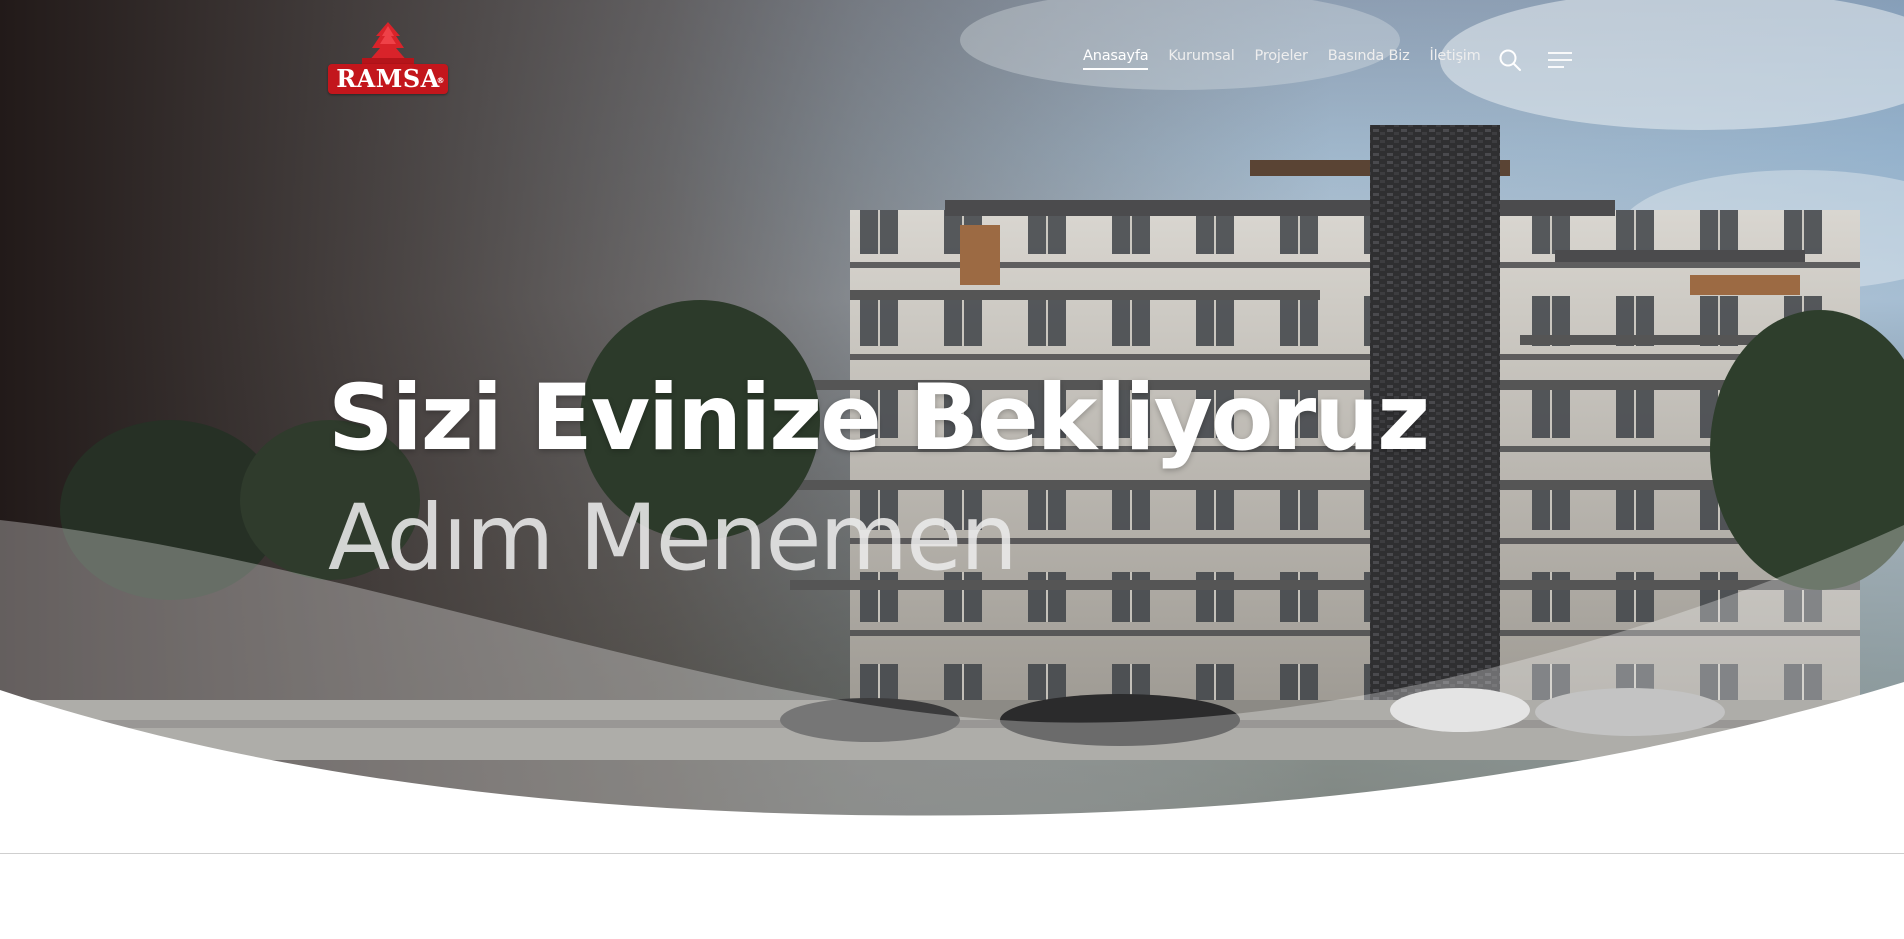 The width and height of the screenshot is (1904, 939). What do you see at coordinates (879, 418) in the screenshot?
I see `hero-headline: Sizi Evinize Bekliyoruz` at bounding box center [879, 418].